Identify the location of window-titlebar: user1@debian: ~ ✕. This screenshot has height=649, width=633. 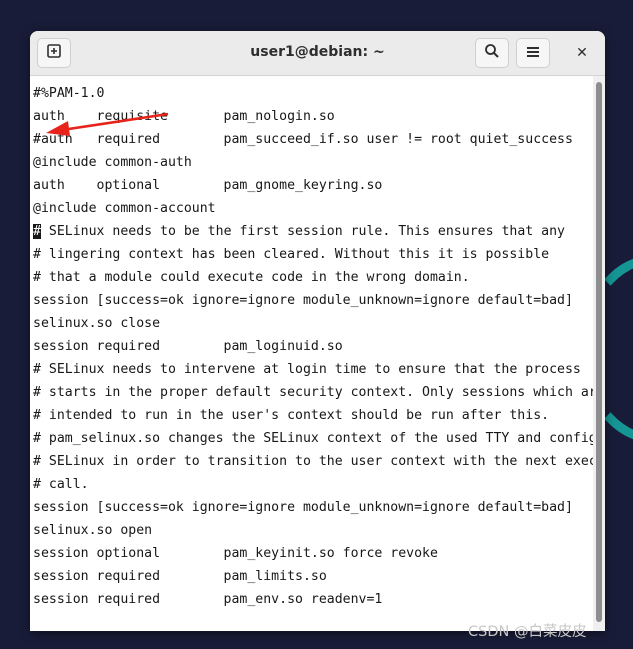
(317, 53).